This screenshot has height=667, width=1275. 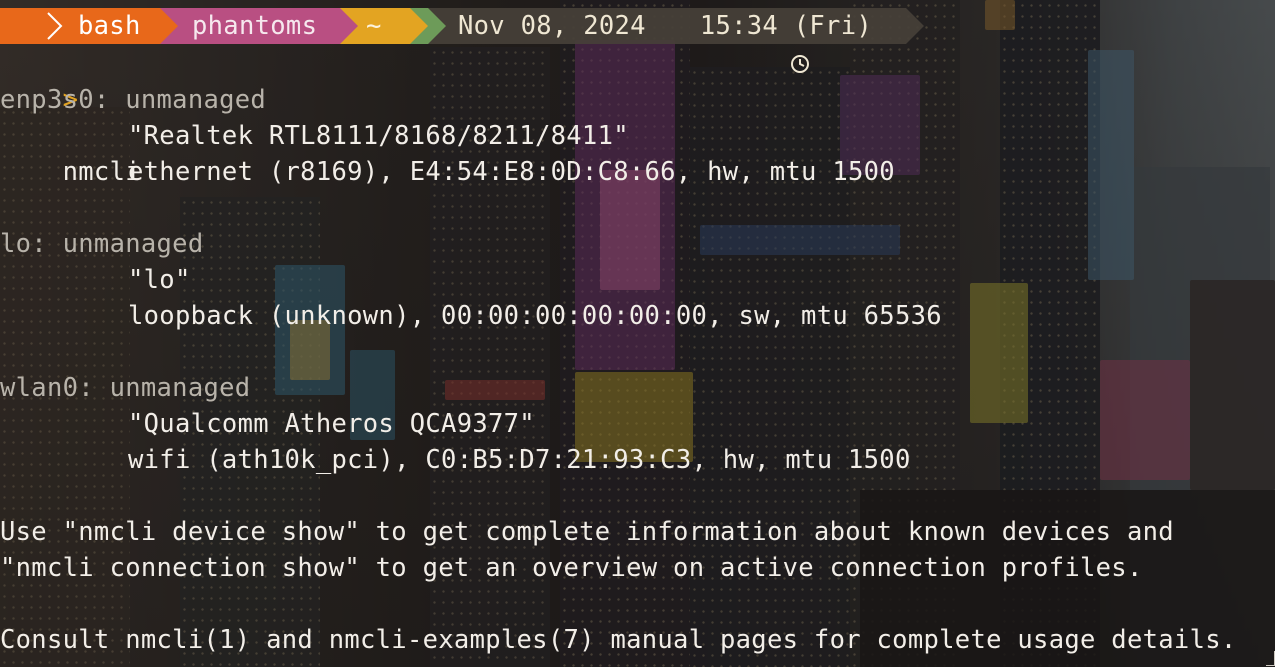 I want to click on prompt-datetime-segment: Nov 08, 2024 15:34 (Fri), so click(x=676, y=40).